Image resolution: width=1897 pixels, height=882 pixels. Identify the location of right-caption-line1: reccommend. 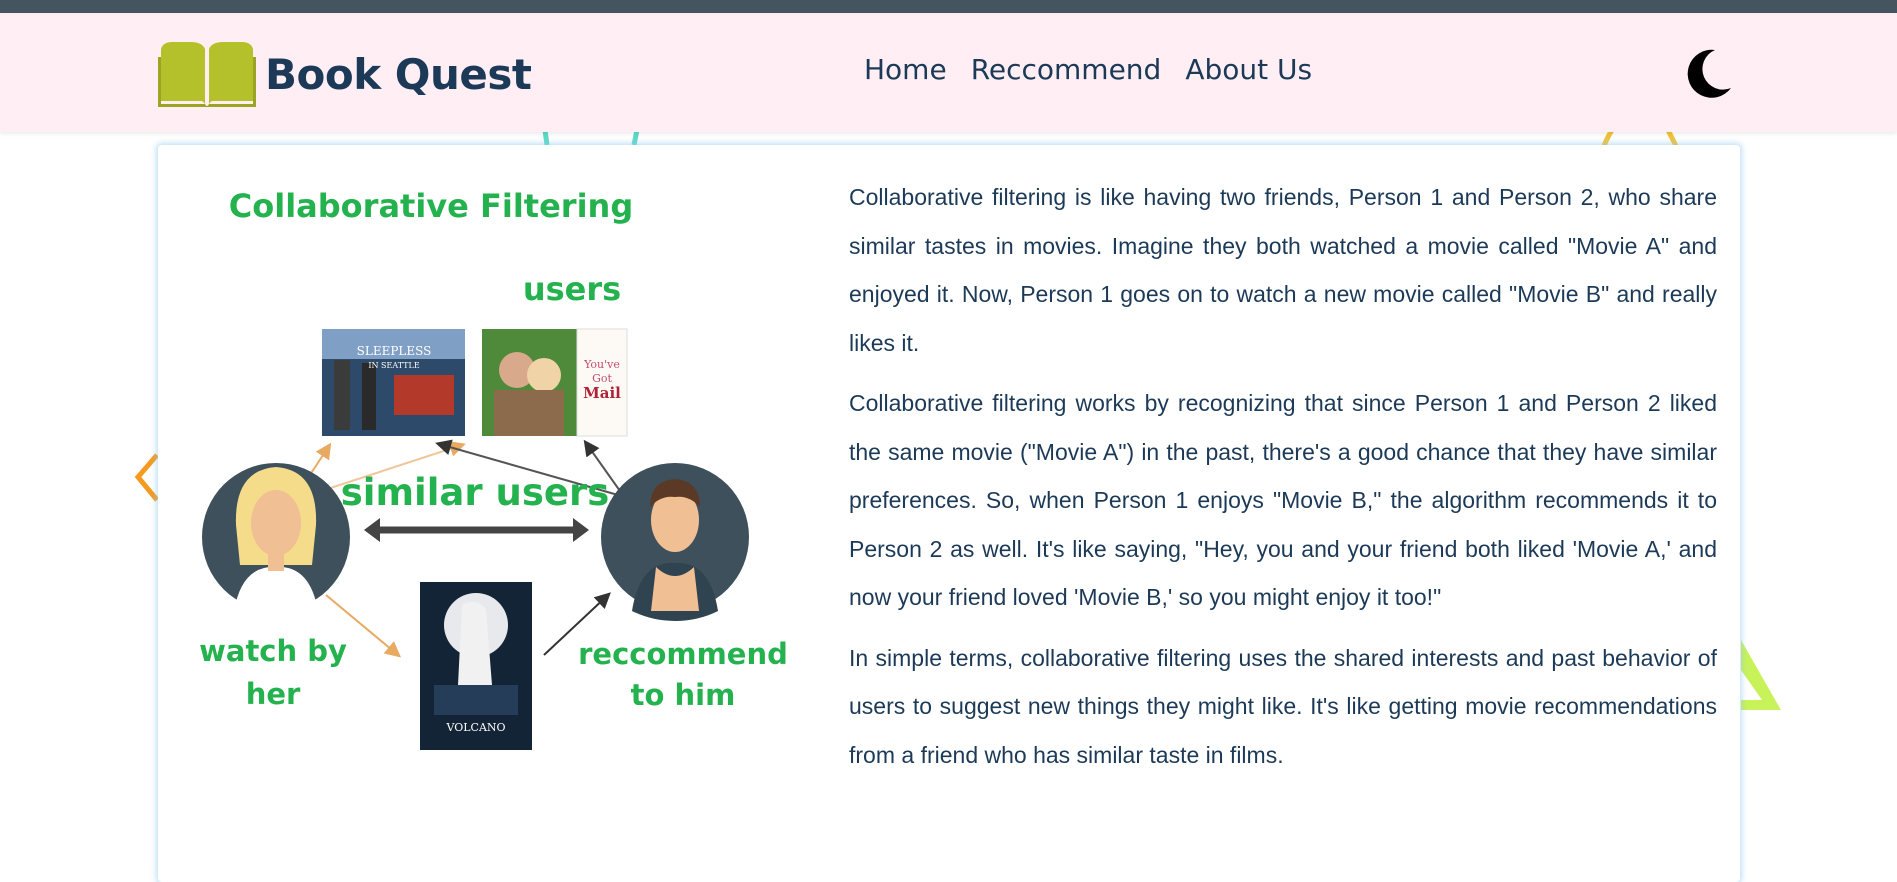
(683, 654).